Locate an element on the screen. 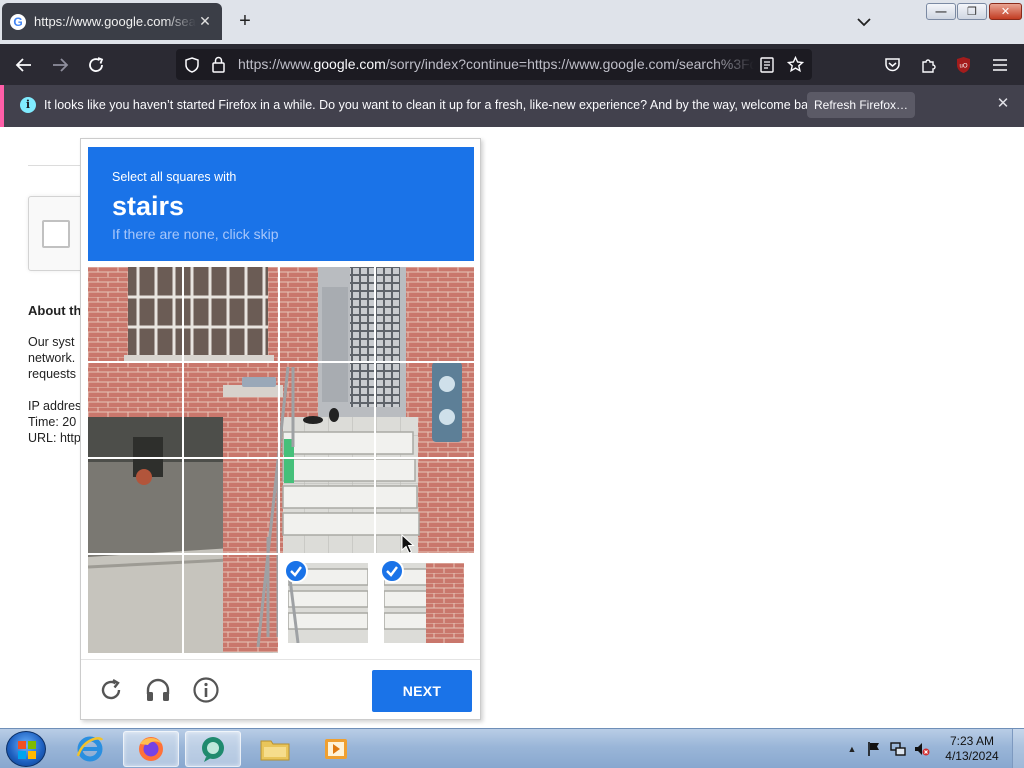 This screenshot has width=1024, height=768. info-icon: i is located at coordinates (28, 105).